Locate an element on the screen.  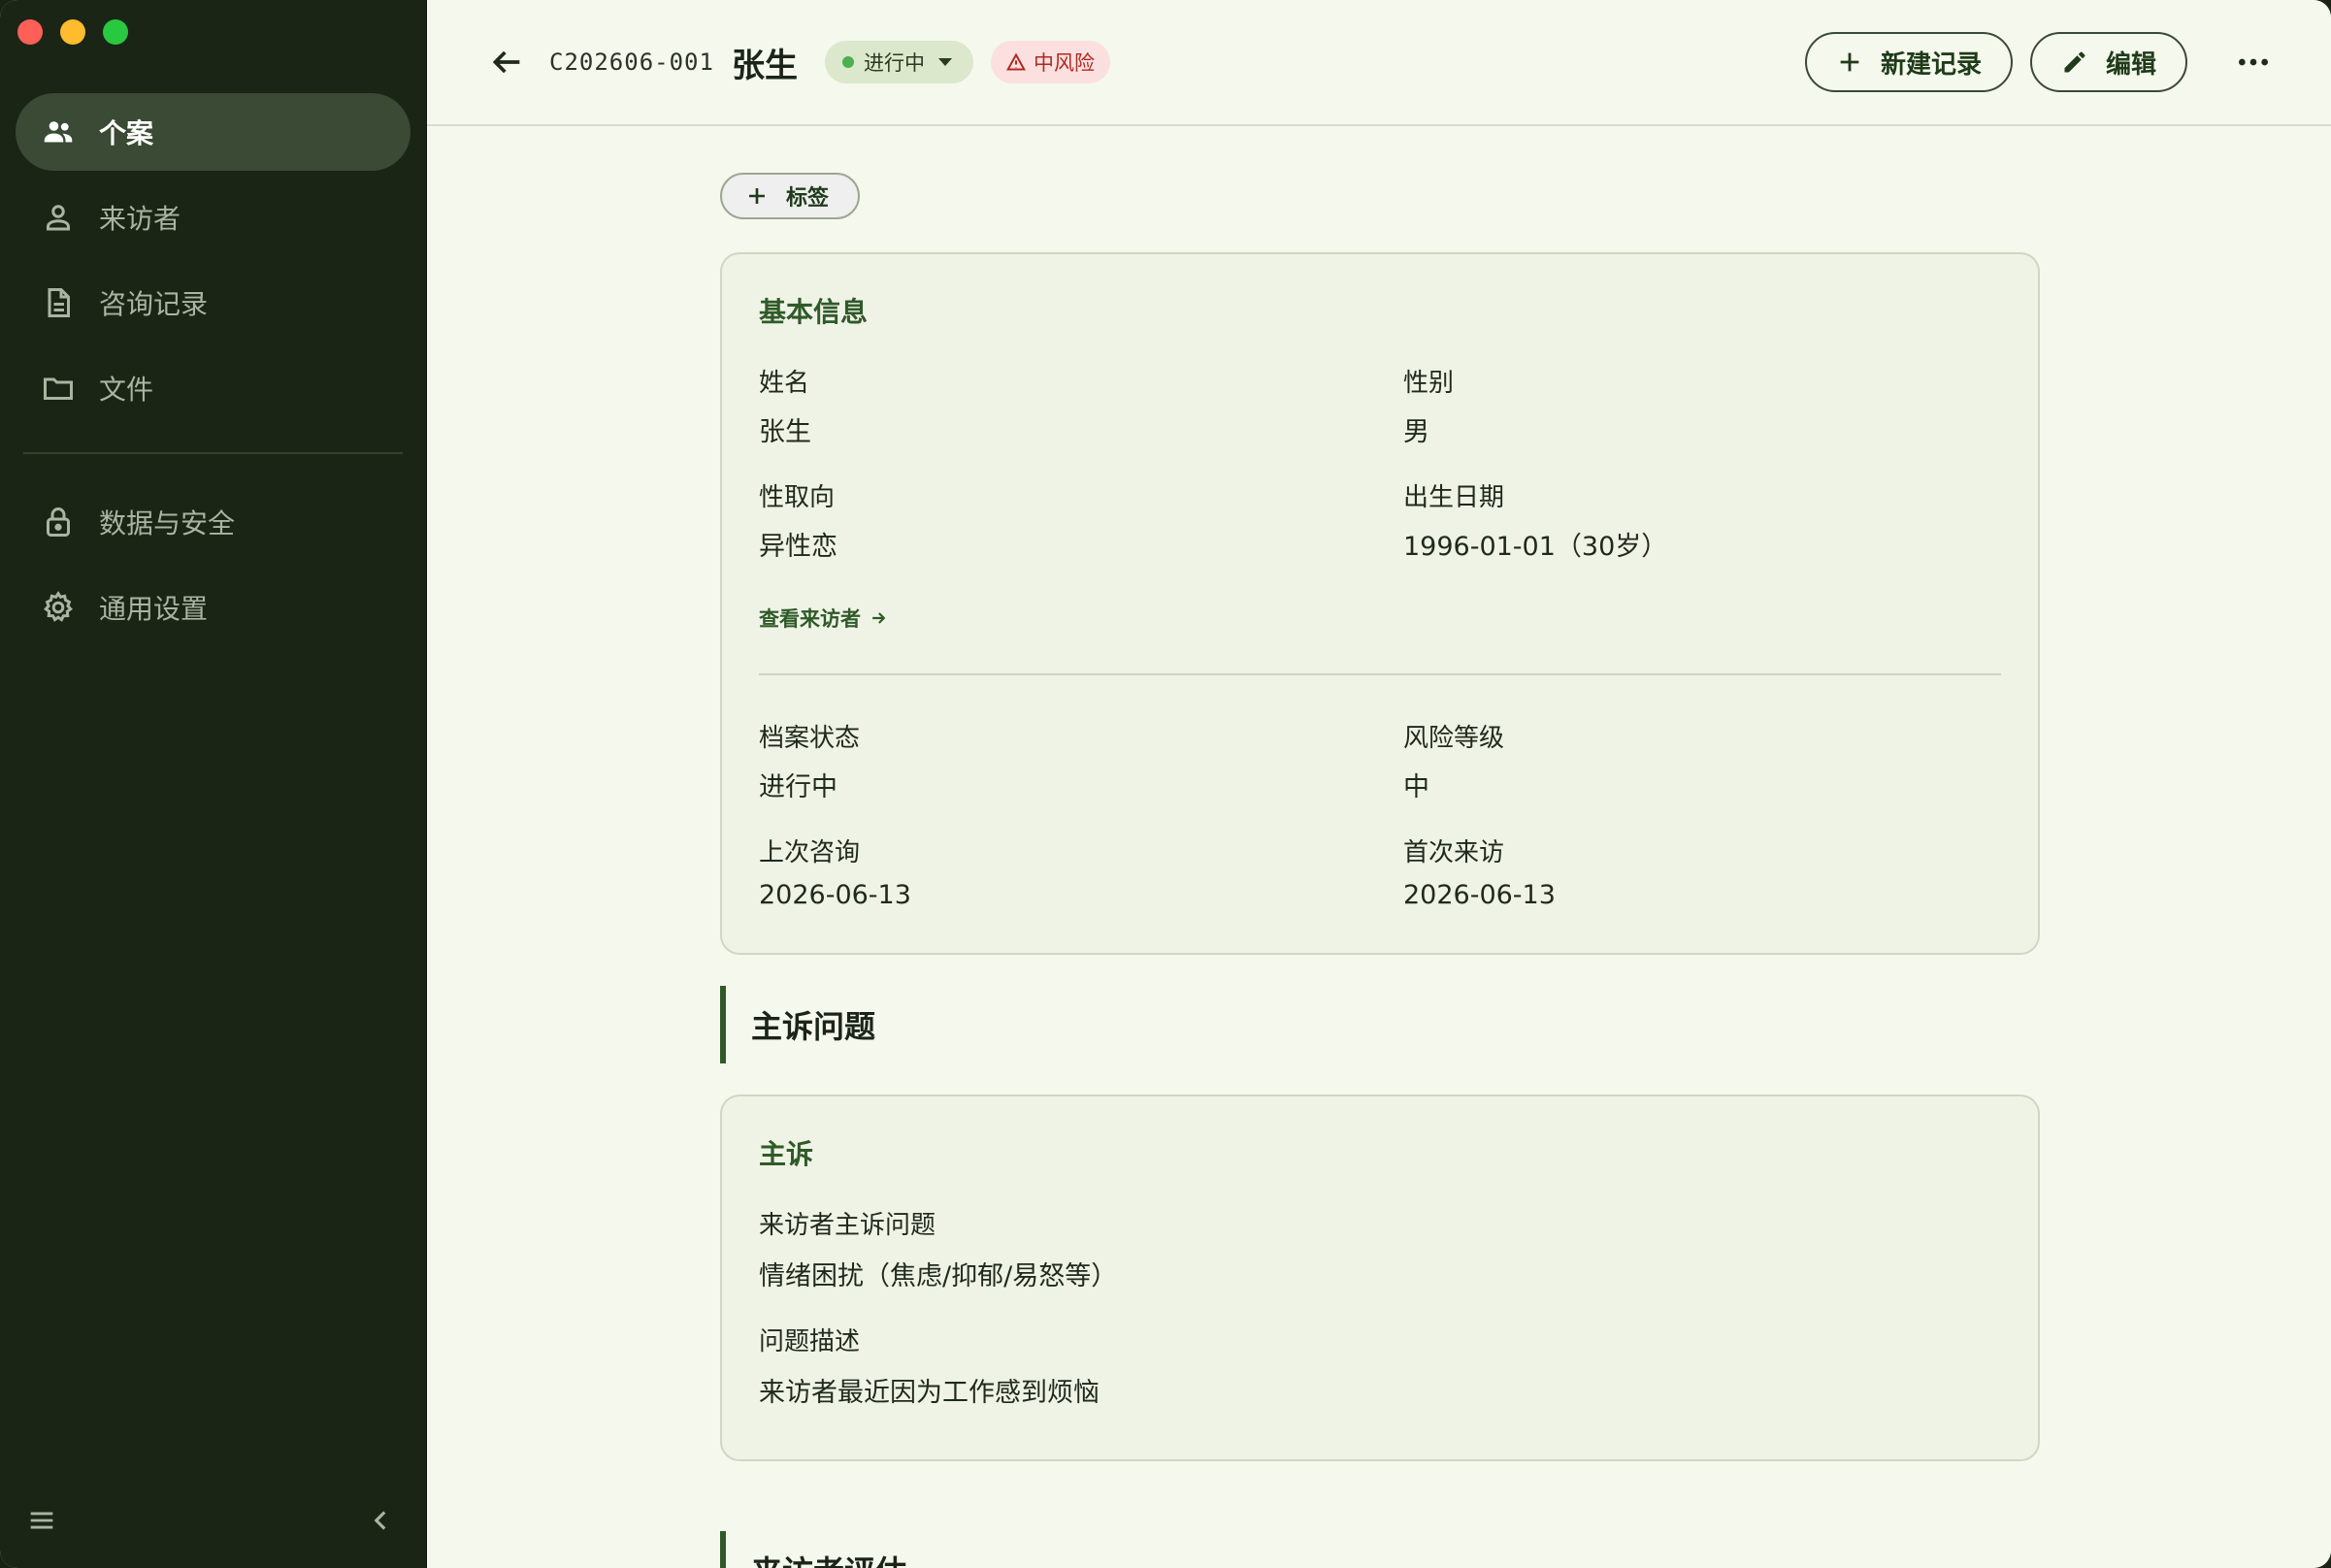
new-record-label: 新建记录 is located at coordinates (1931, 64).